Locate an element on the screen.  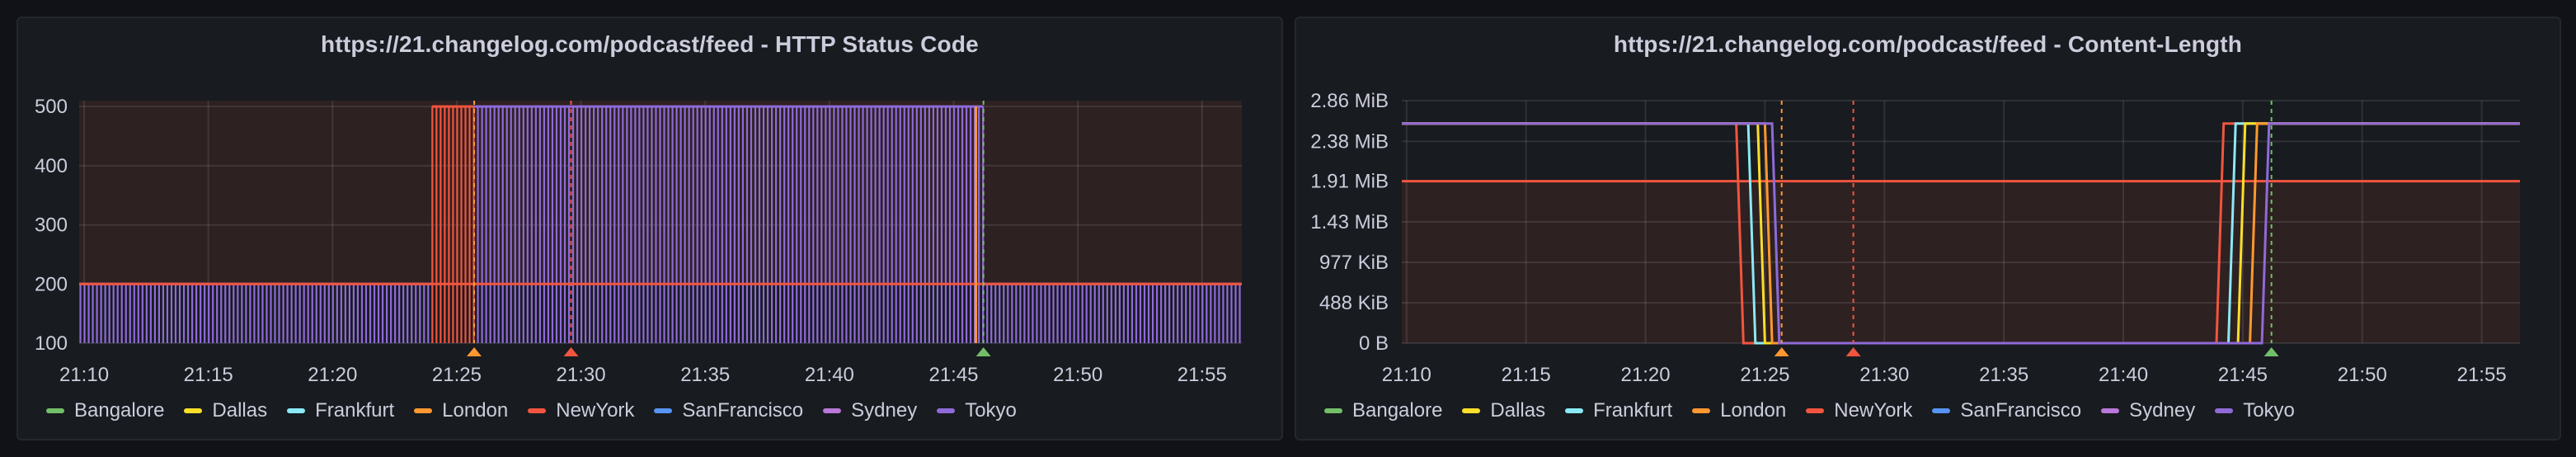
y-tick-label: 400 is located at coordinates (51, 166).